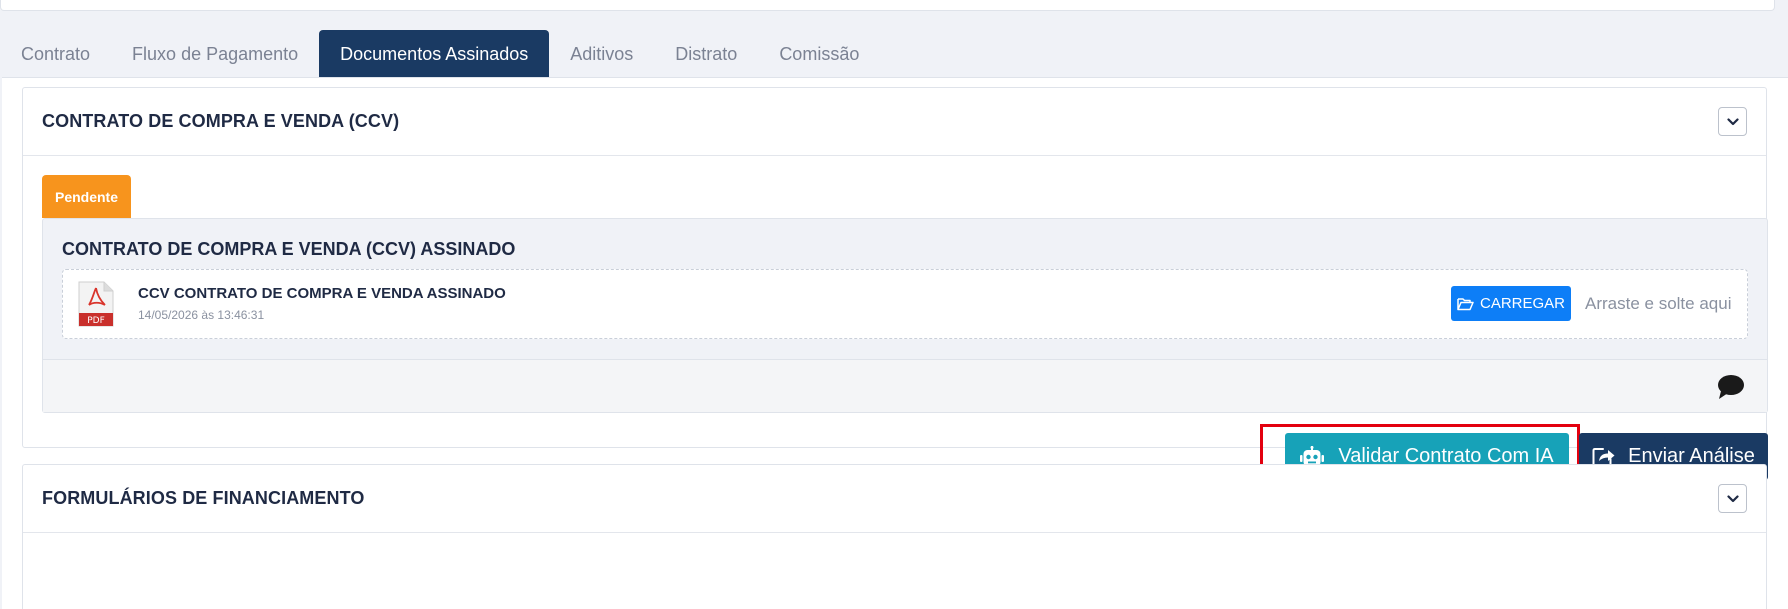  Describe the element at coordinates (1522, 303) in the screenshot. I see `upload-button-label: CARREGAR` at that location.